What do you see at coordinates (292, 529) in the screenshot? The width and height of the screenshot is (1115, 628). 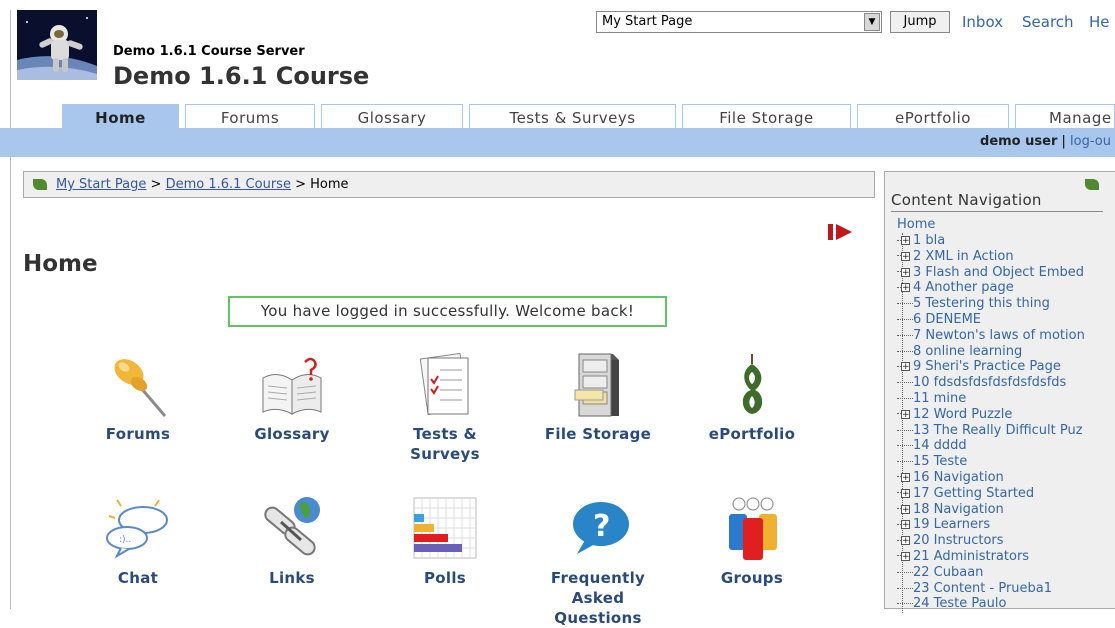 I see `chain-link-globe-icon` at bounding box center [292, 529].